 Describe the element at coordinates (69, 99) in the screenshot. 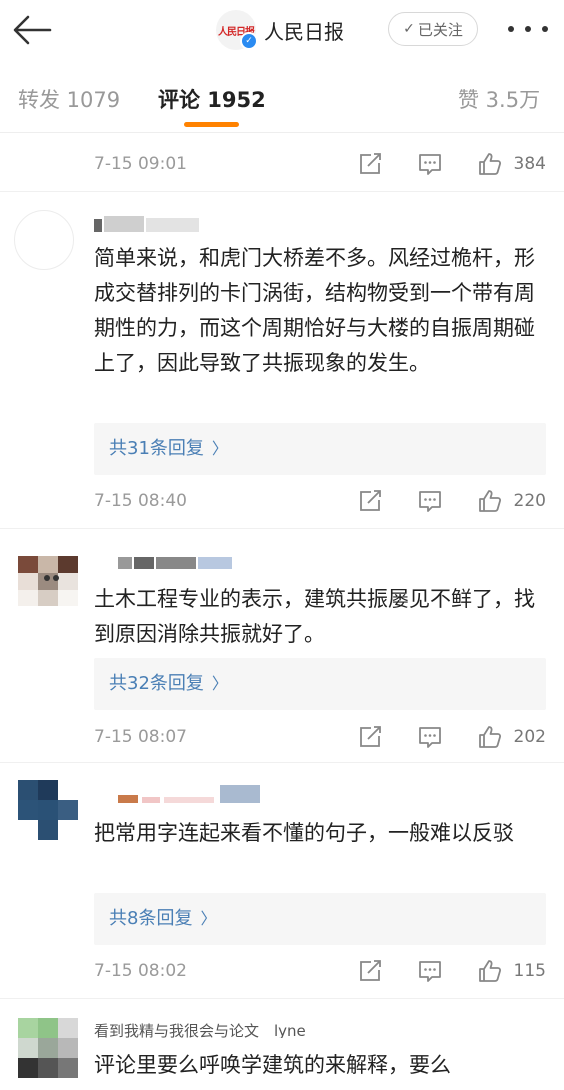

I see `tab-reposts: 转发 1079` at that location.